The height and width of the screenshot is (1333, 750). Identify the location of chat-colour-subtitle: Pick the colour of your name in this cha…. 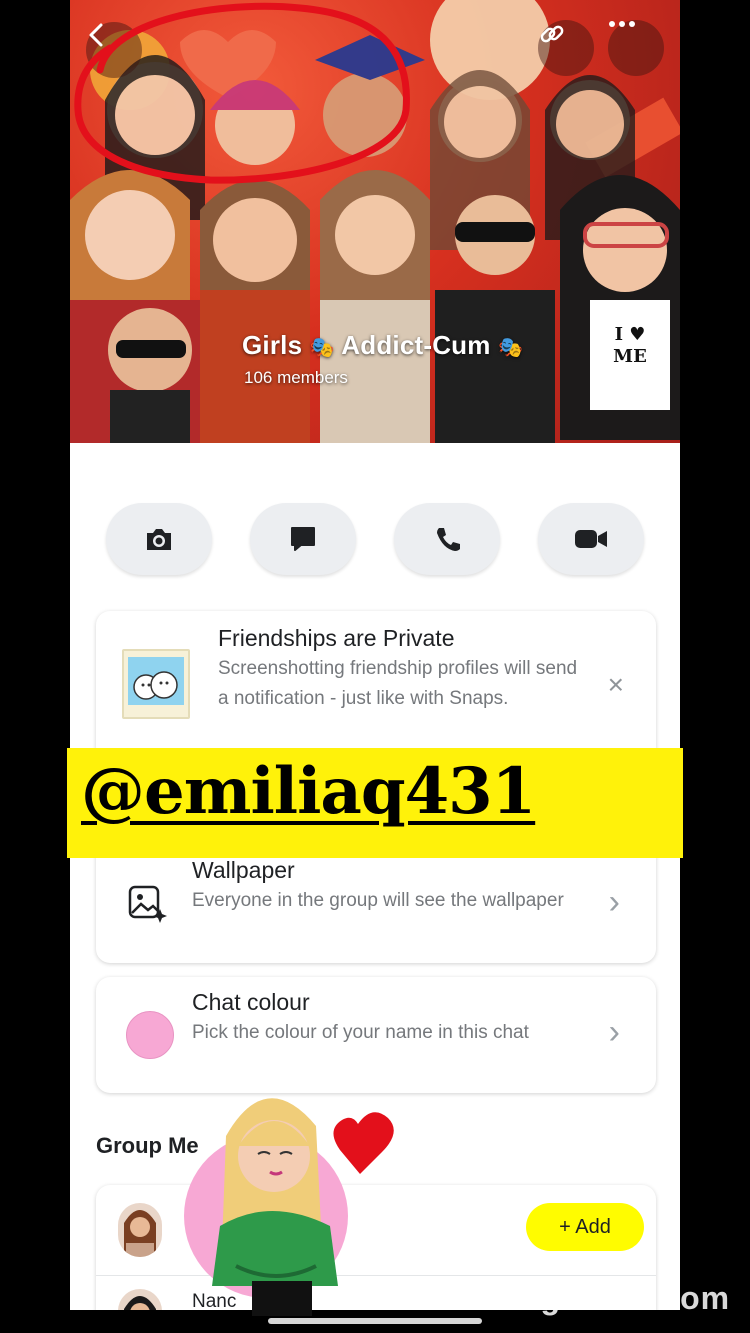
(360, 1032).